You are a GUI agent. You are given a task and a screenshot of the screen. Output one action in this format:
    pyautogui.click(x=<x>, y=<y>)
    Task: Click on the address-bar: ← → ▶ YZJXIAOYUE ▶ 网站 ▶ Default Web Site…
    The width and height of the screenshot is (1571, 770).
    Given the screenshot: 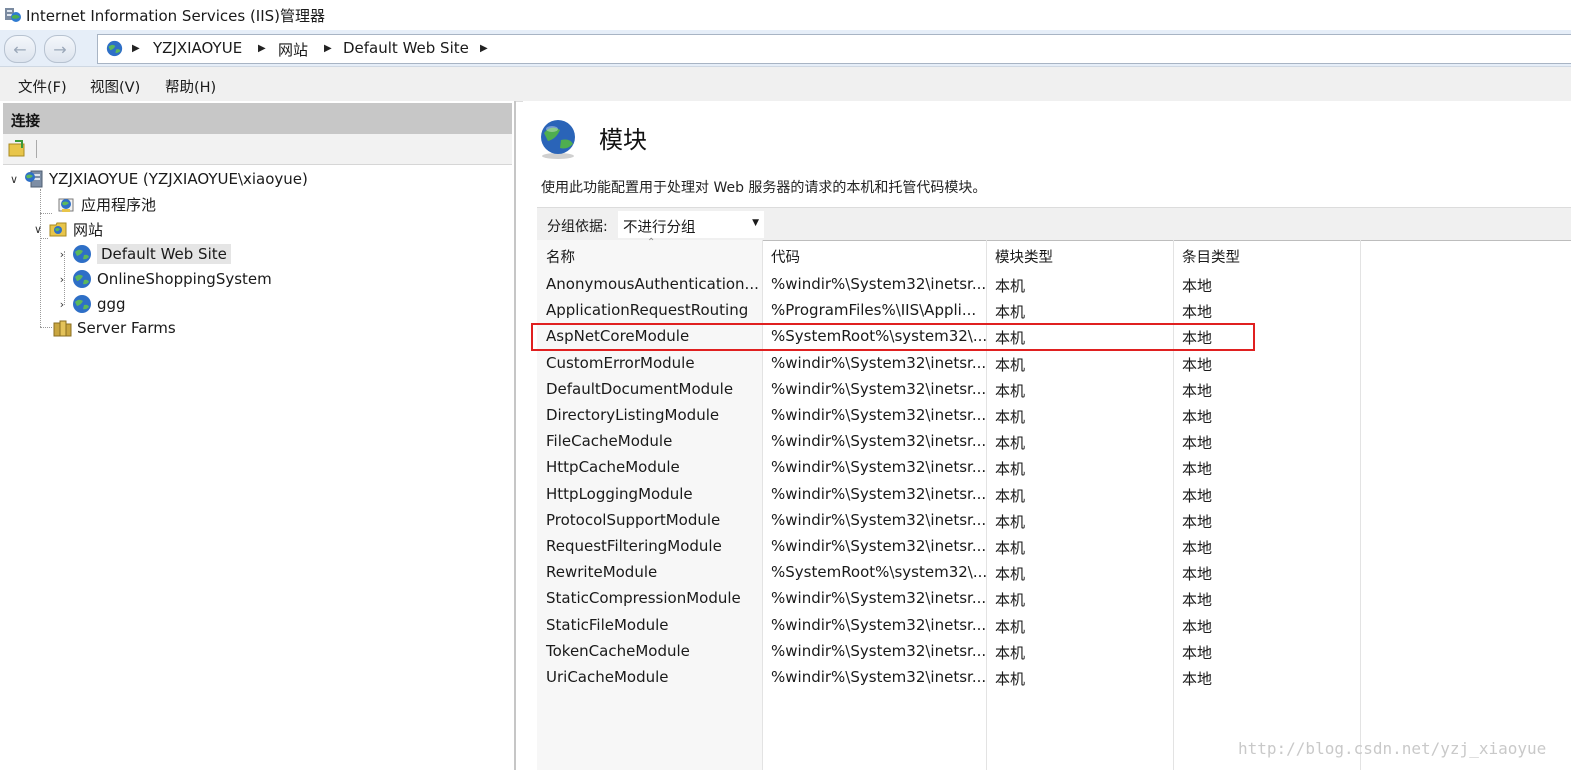 What is the action you would take?
    pyautogui.click(x=785, y=48)
    